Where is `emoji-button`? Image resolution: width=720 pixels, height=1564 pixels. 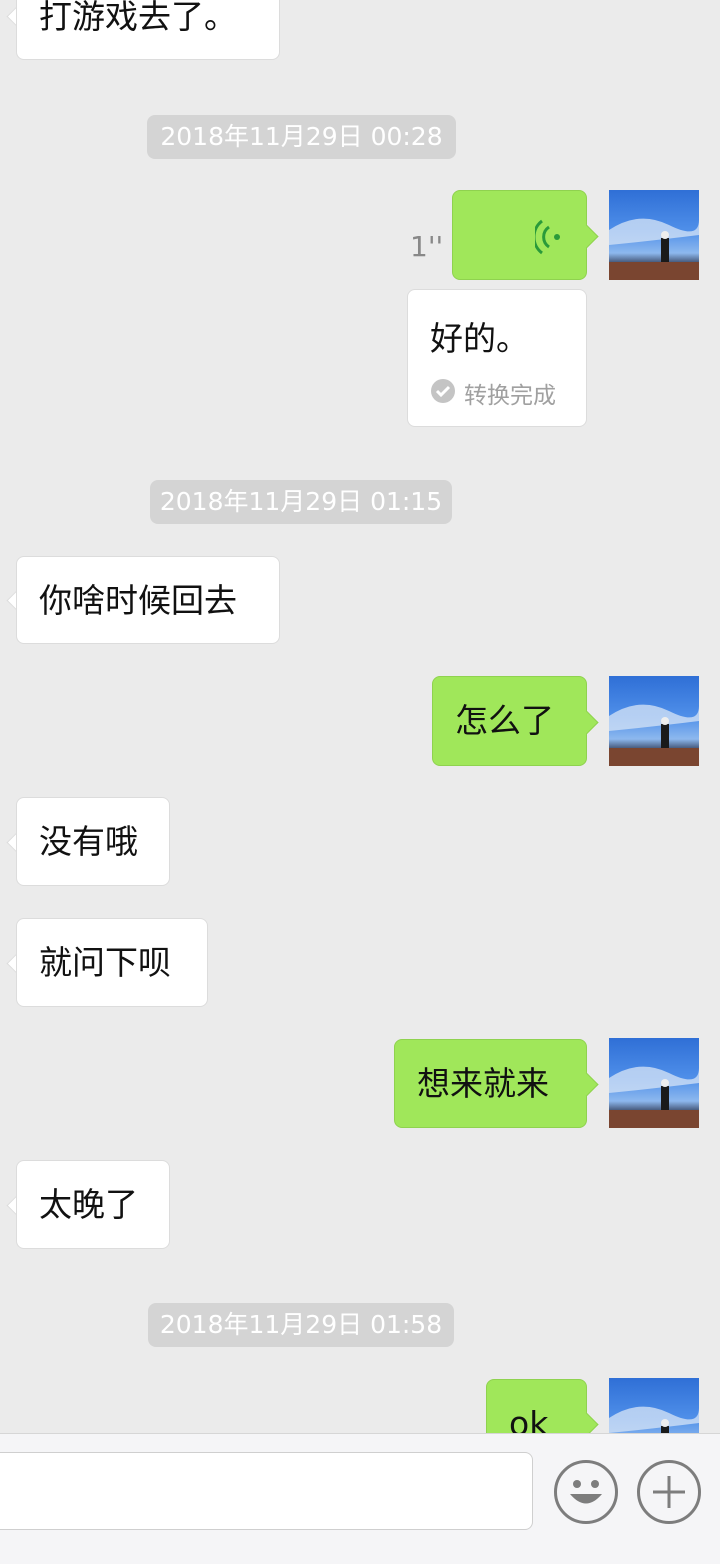
emoji-button is located at coordinates (586, 1492).